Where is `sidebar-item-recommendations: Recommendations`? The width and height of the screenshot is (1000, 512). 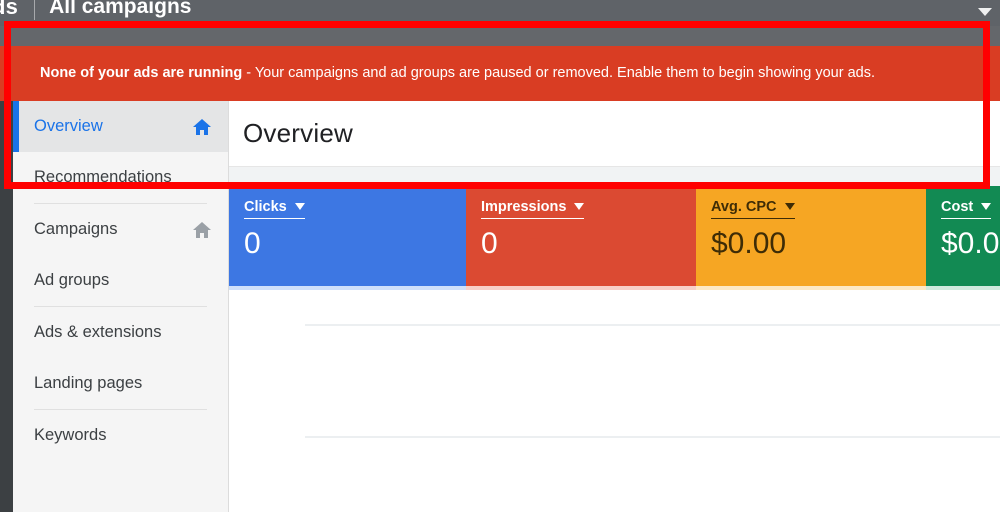
sidebar-item-recommendations: Recommendations is located at coordinates (120, 177).